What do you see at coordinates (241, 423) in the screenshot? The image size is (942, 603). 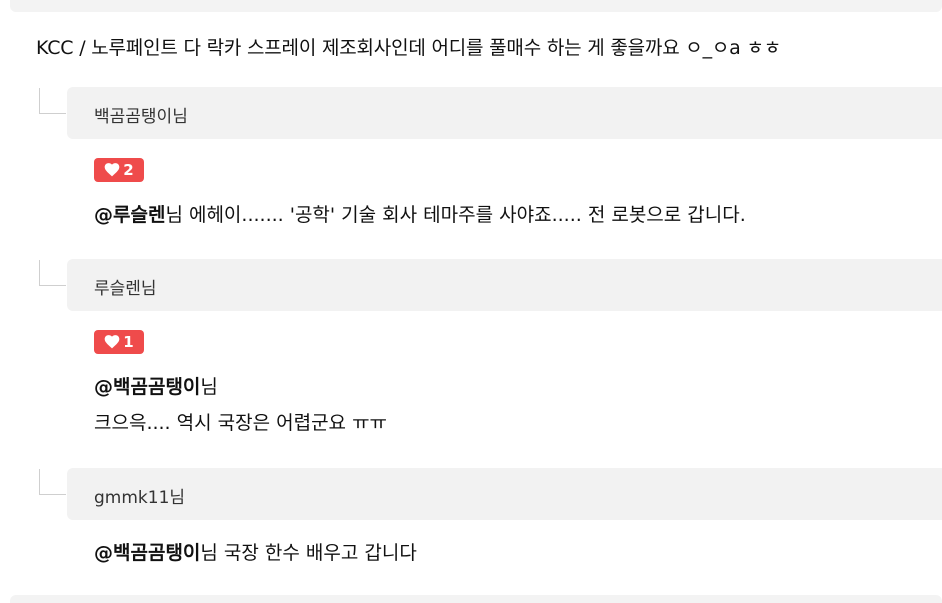 I see `comment-text: 크으윽.... 역시 국장은 어렵군요 ㅠㅠ` at bounding box center [241, 423].